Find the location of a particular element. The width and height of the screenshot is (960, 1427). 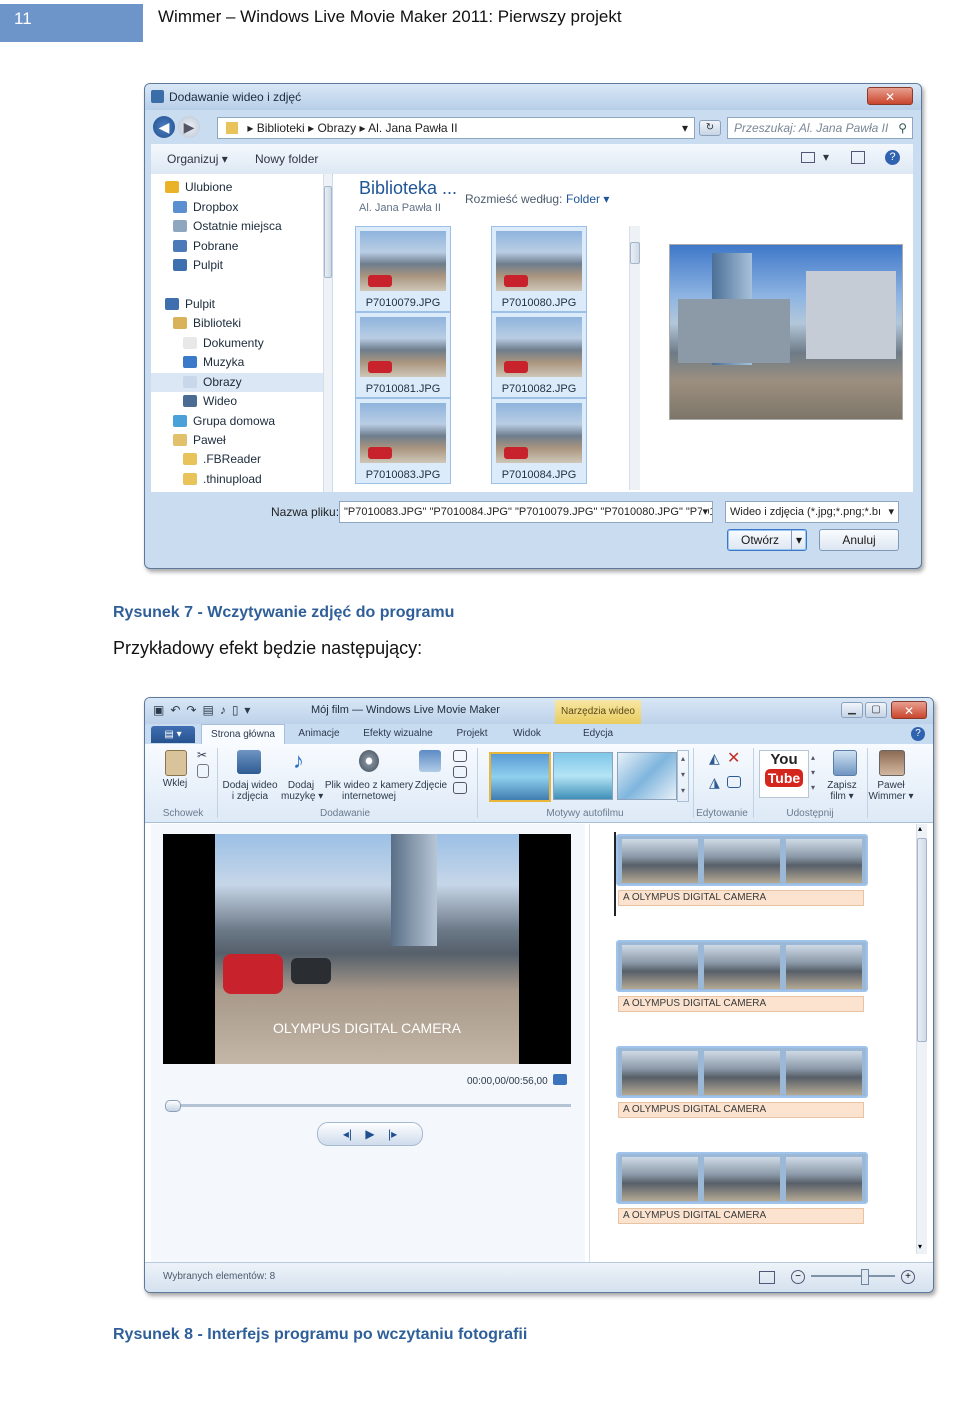

files-scrollbar is located at coordinates (634, 358).